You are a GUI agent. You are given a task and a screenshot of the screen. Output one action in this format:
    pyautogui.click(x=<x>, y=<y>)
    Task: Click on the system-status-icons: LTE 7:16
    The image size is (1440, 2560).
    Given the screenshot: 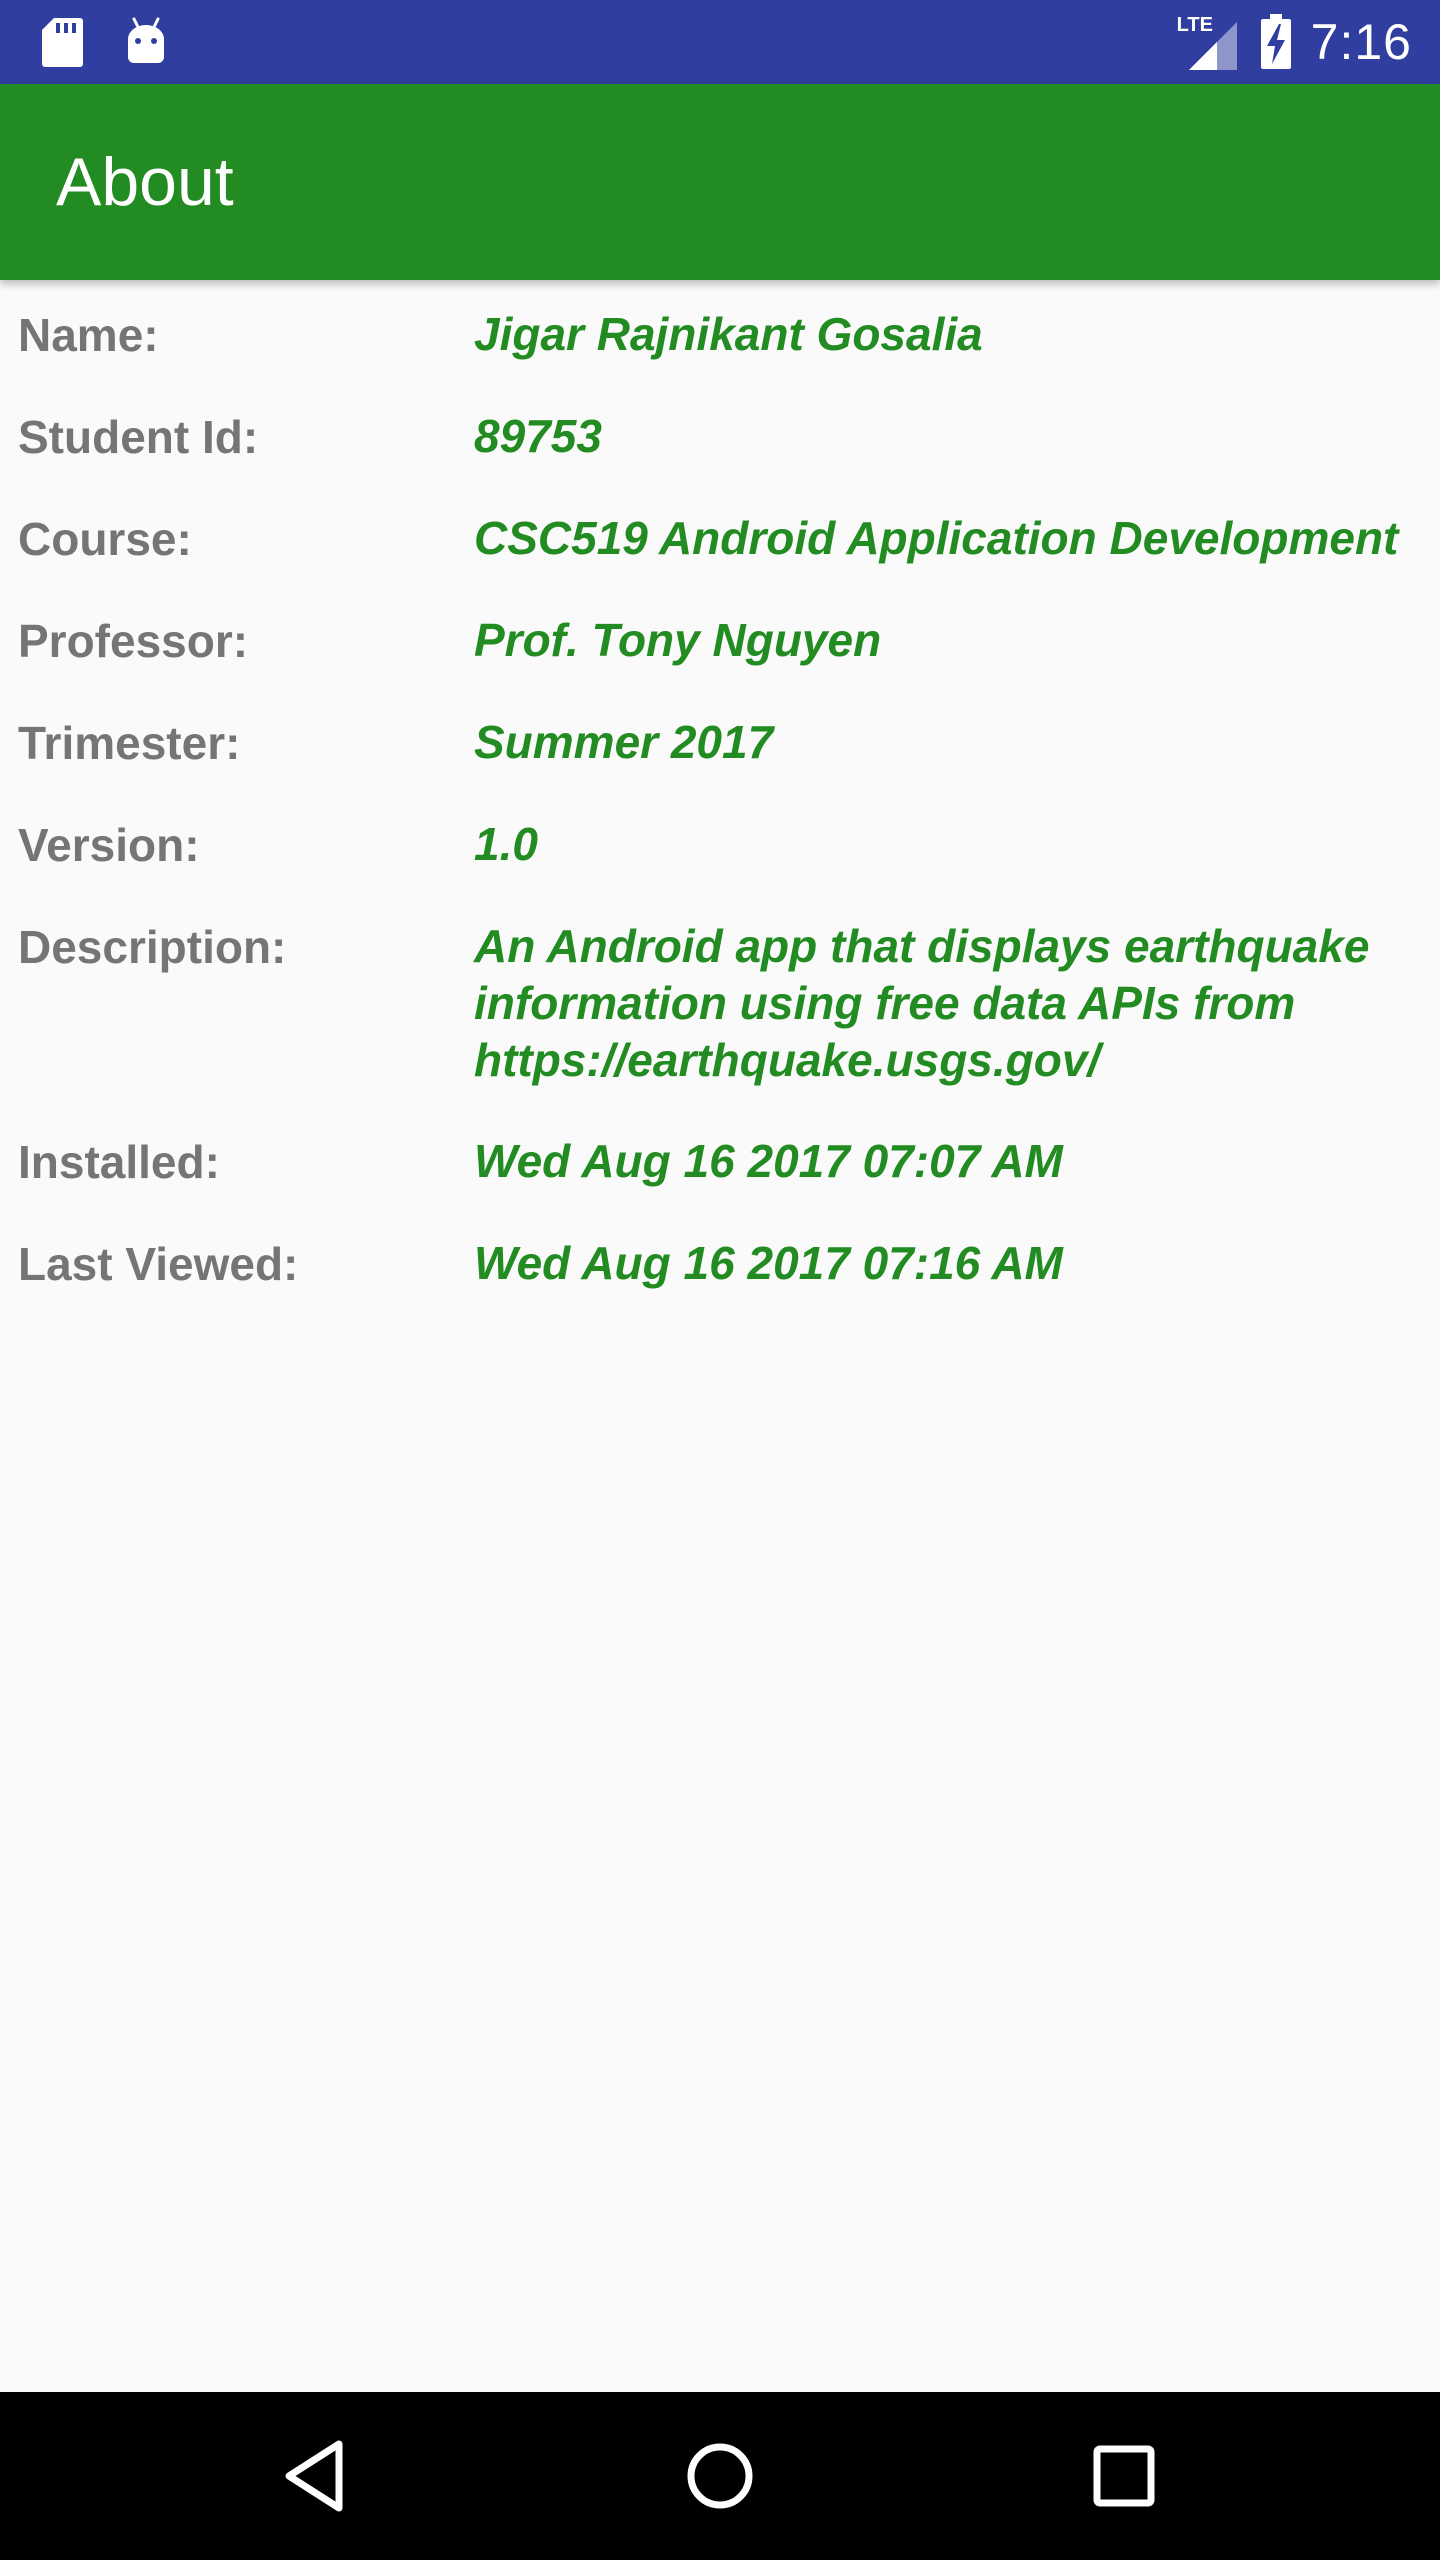 What is the action you would take?
    pyautogui.click(x=1294, y=42)
    